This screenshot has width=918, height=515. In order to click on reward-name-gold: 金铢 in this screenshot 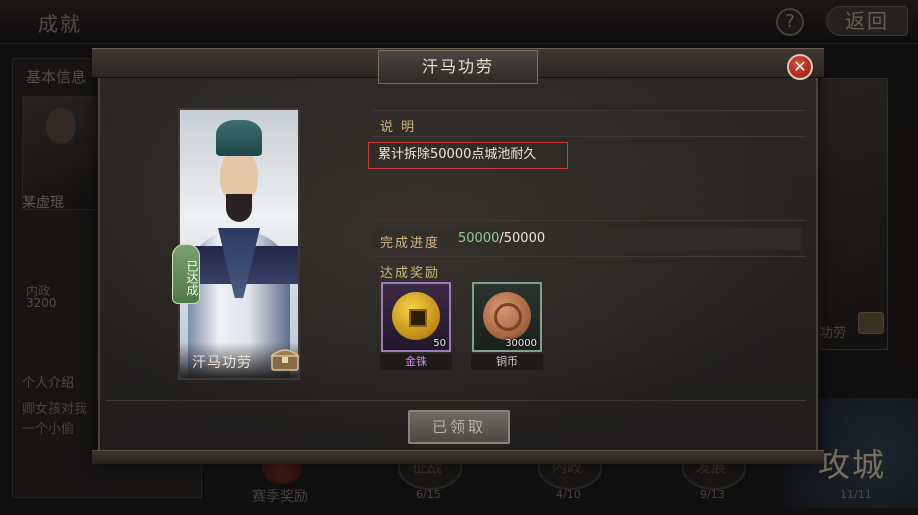, I will do `click(416, 362)`.